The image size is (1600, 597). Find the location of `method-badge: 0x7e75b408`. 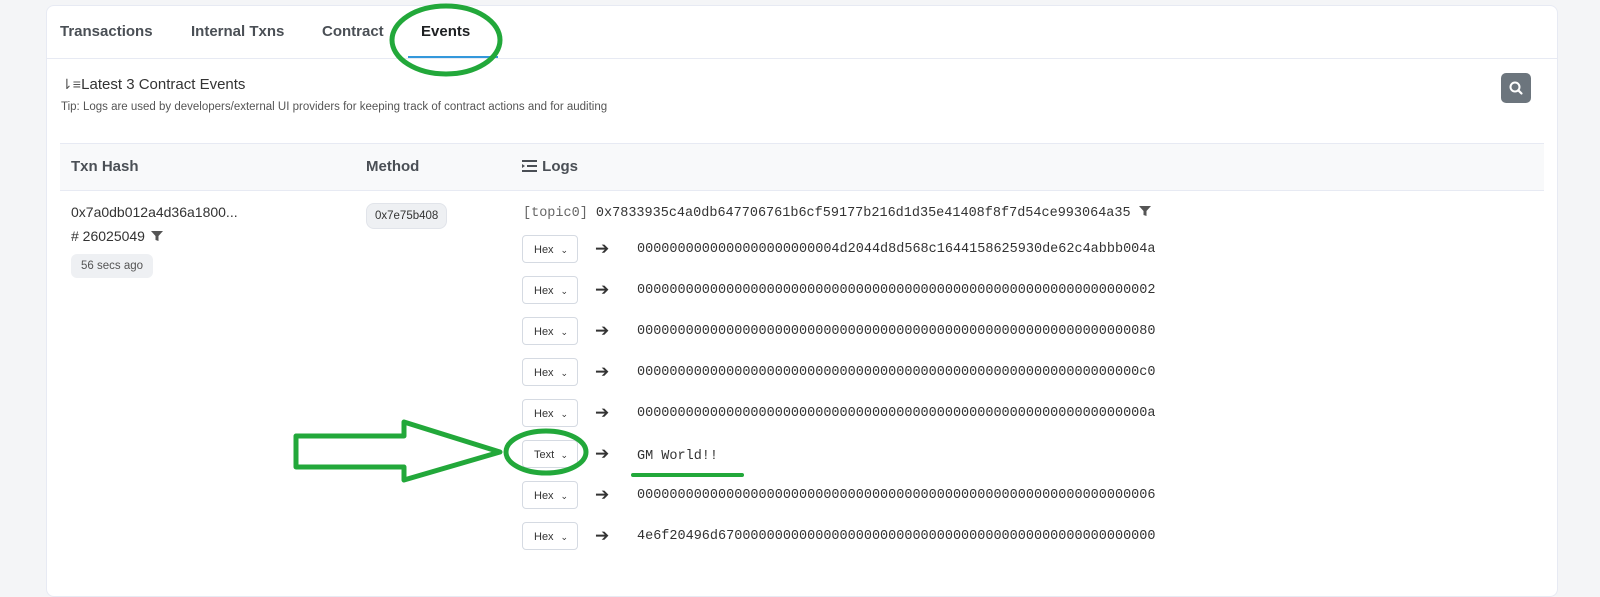

method-badge: 0x7e75b408 is located at coordinates (407, 216).